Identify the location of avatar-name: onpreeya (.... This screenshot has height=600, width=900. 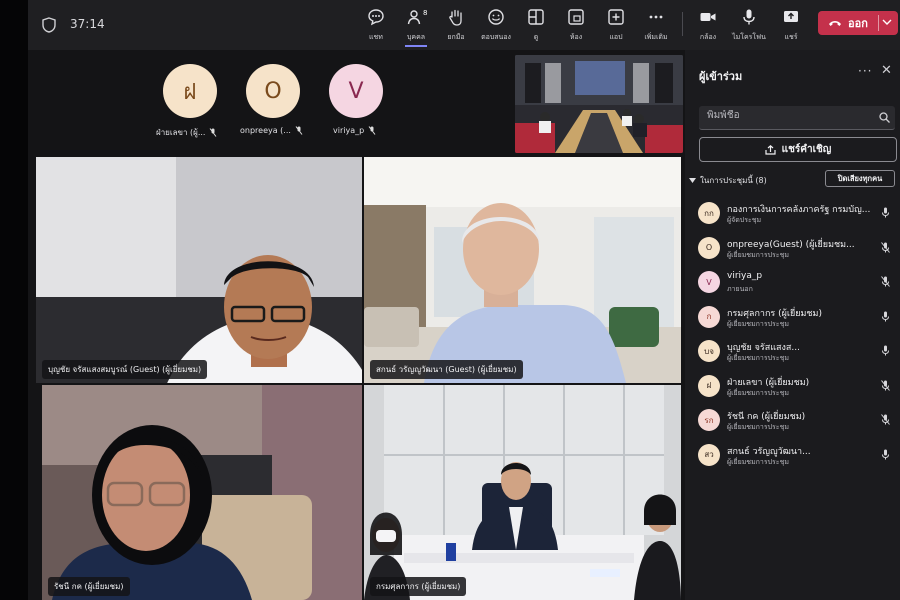
(271, 130).